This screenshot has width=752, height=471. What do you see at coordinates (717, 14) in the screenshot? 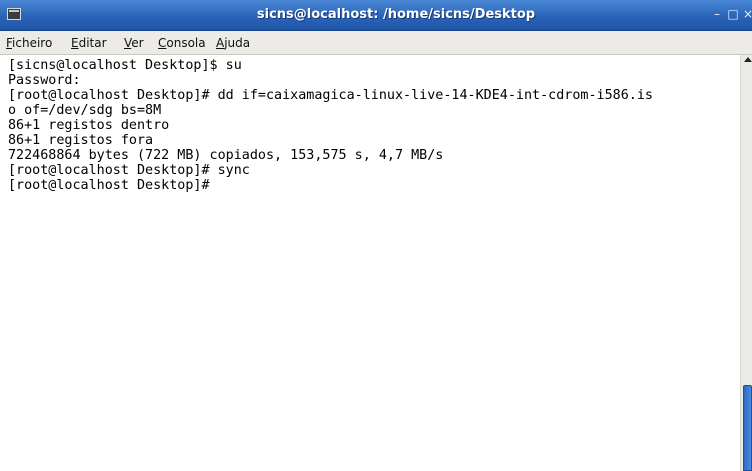
I see `minimize-button: –` at bounding box center [717, 14].